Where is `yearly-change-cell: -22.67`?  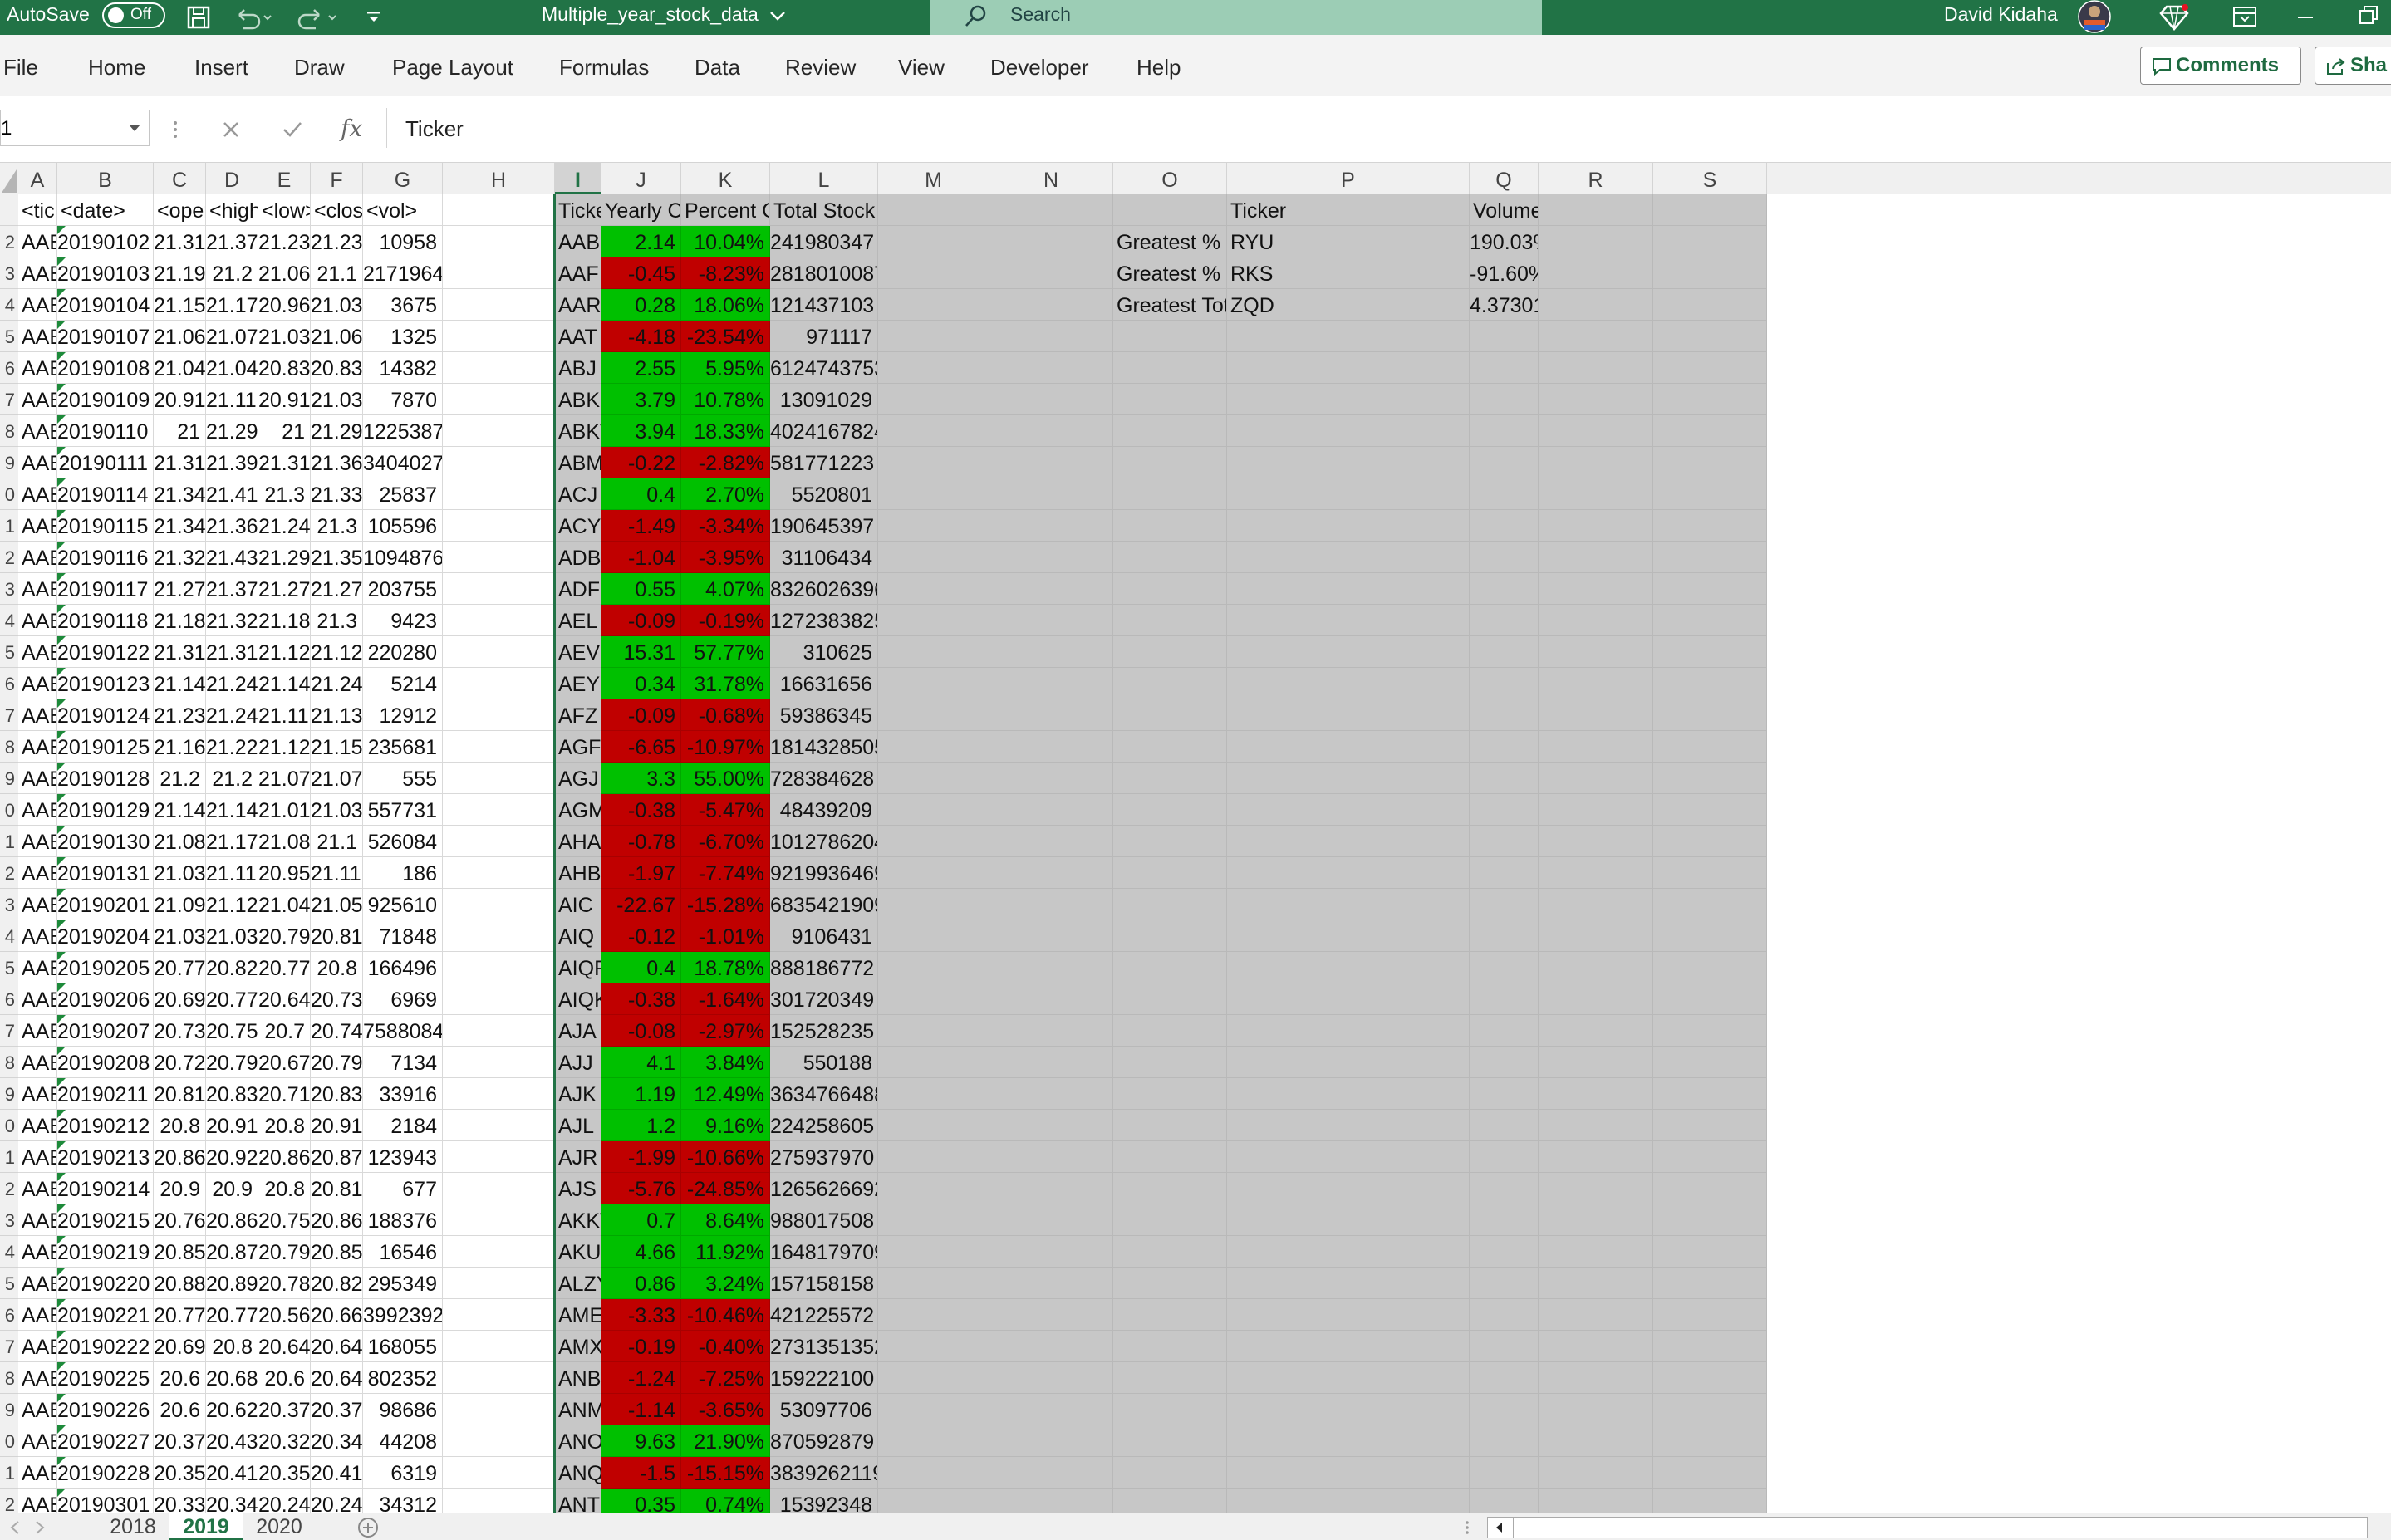
yearly-change-cell: -22.67 is located at coordinates (641, 904).